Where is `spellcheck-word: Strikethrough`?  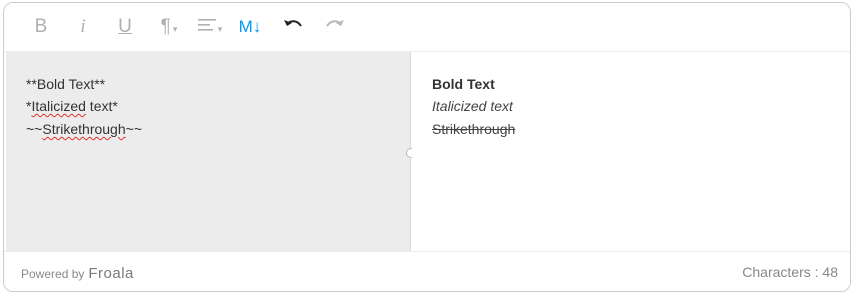
spellcheck-word: Strikethrough is located at coordinates (84, 129).